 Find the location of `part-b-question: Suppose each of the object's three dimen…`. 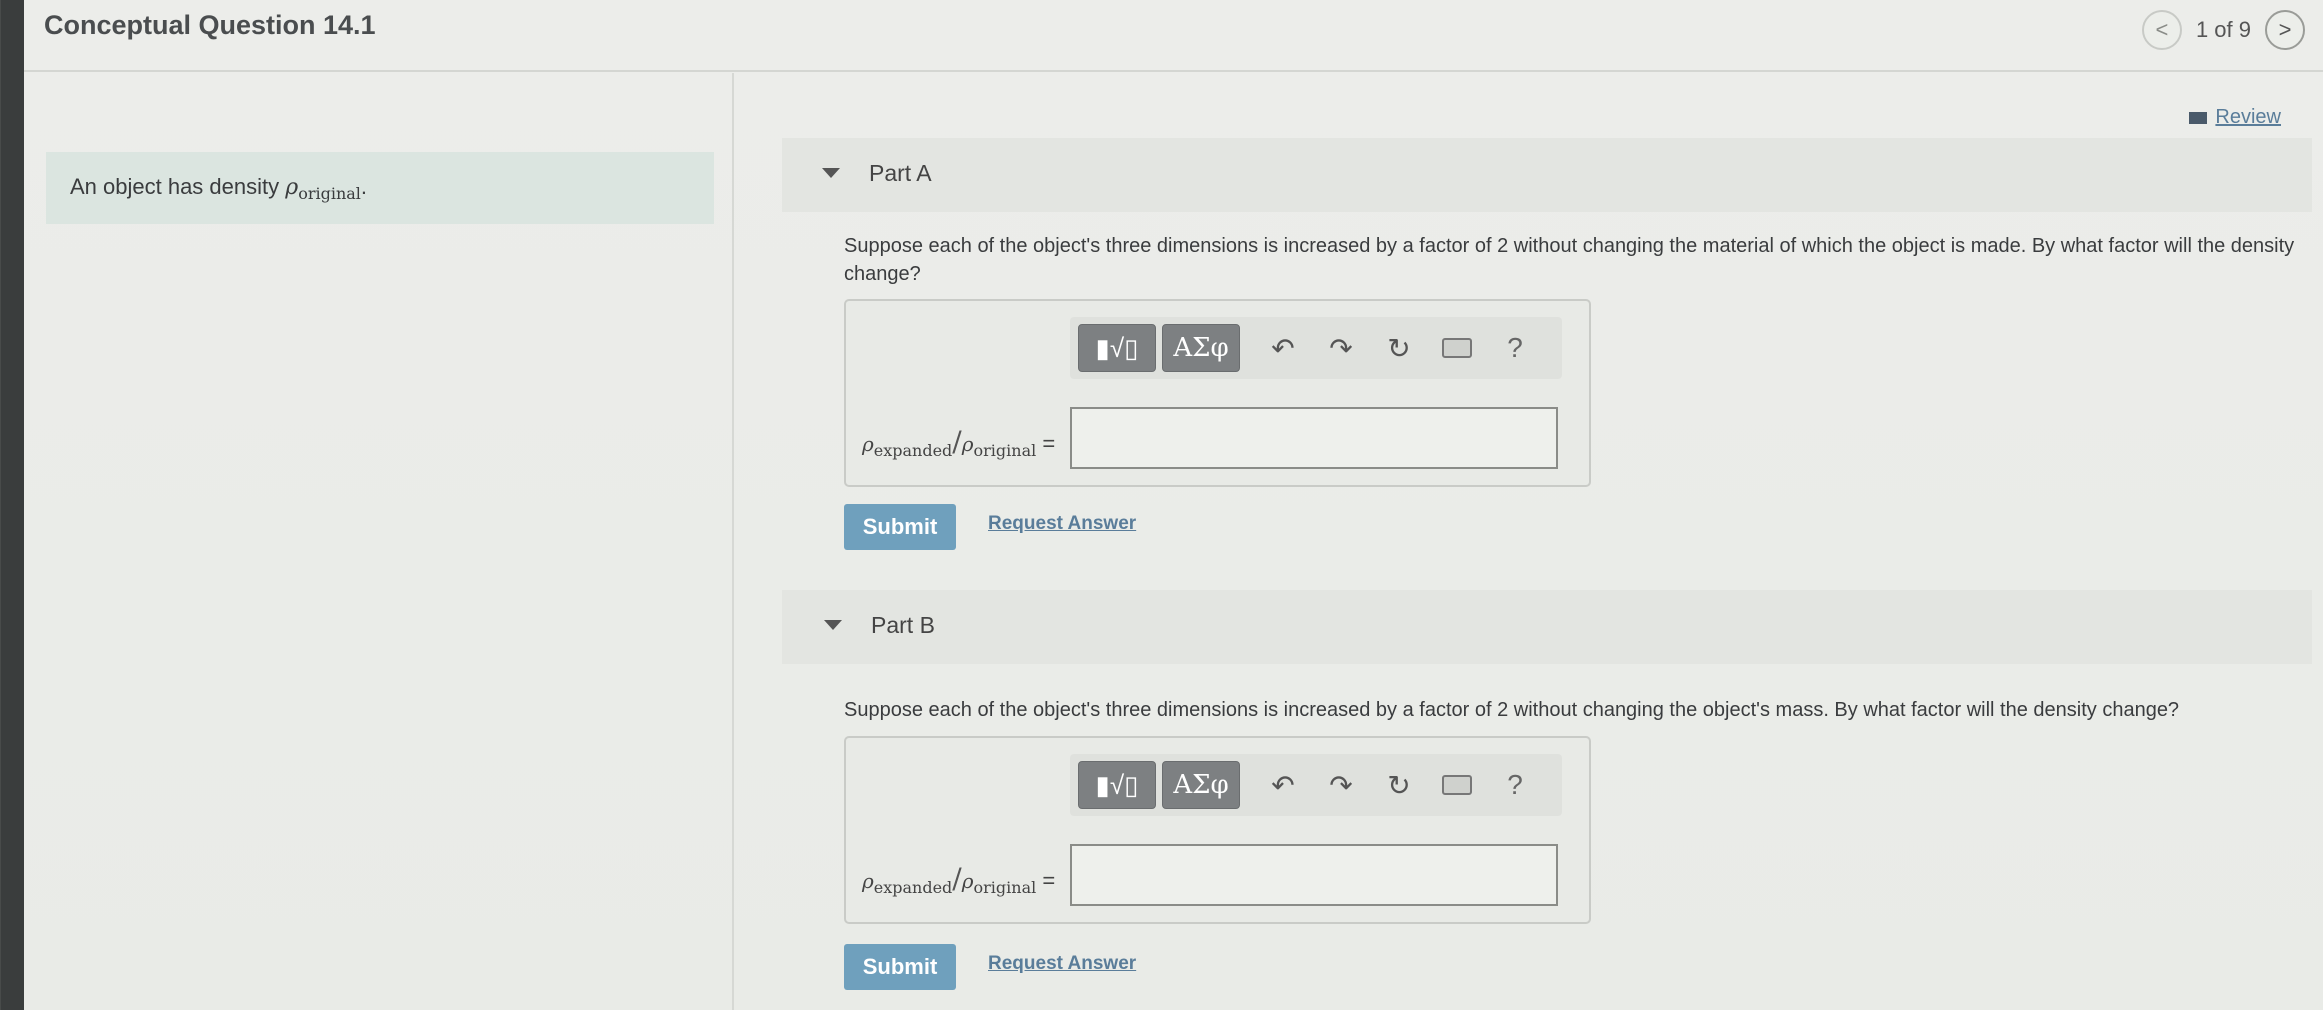

part-b-question: Suppose each of the object's three dimen… is located at coordinates (1512, 710).